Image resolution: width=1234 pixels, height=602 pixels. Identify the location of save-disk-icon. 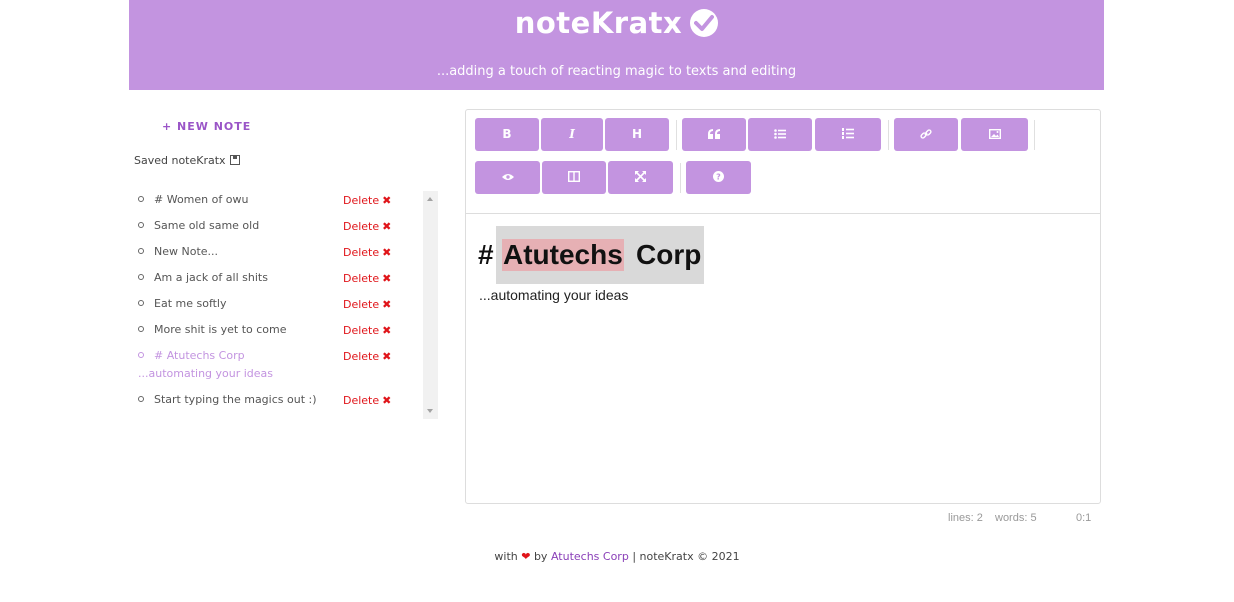
(234, 160).